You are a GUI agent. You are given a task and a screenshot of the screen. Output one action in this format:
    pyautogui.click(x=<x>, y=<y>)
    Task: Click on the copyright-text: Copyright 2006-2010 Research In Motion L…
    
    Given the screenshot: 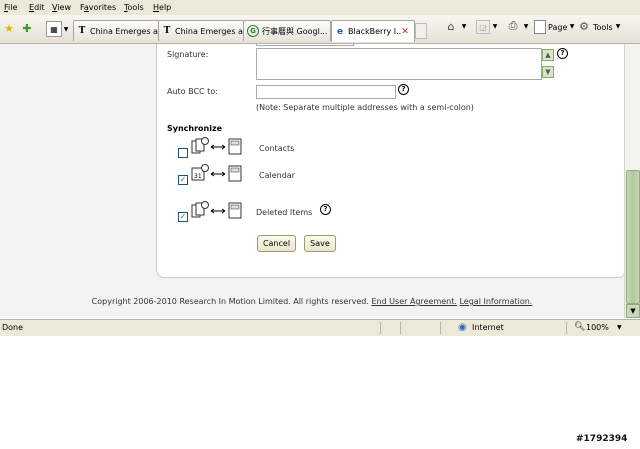 What is the action you would take?
    pyautogui.click(x=230, y=301)
    